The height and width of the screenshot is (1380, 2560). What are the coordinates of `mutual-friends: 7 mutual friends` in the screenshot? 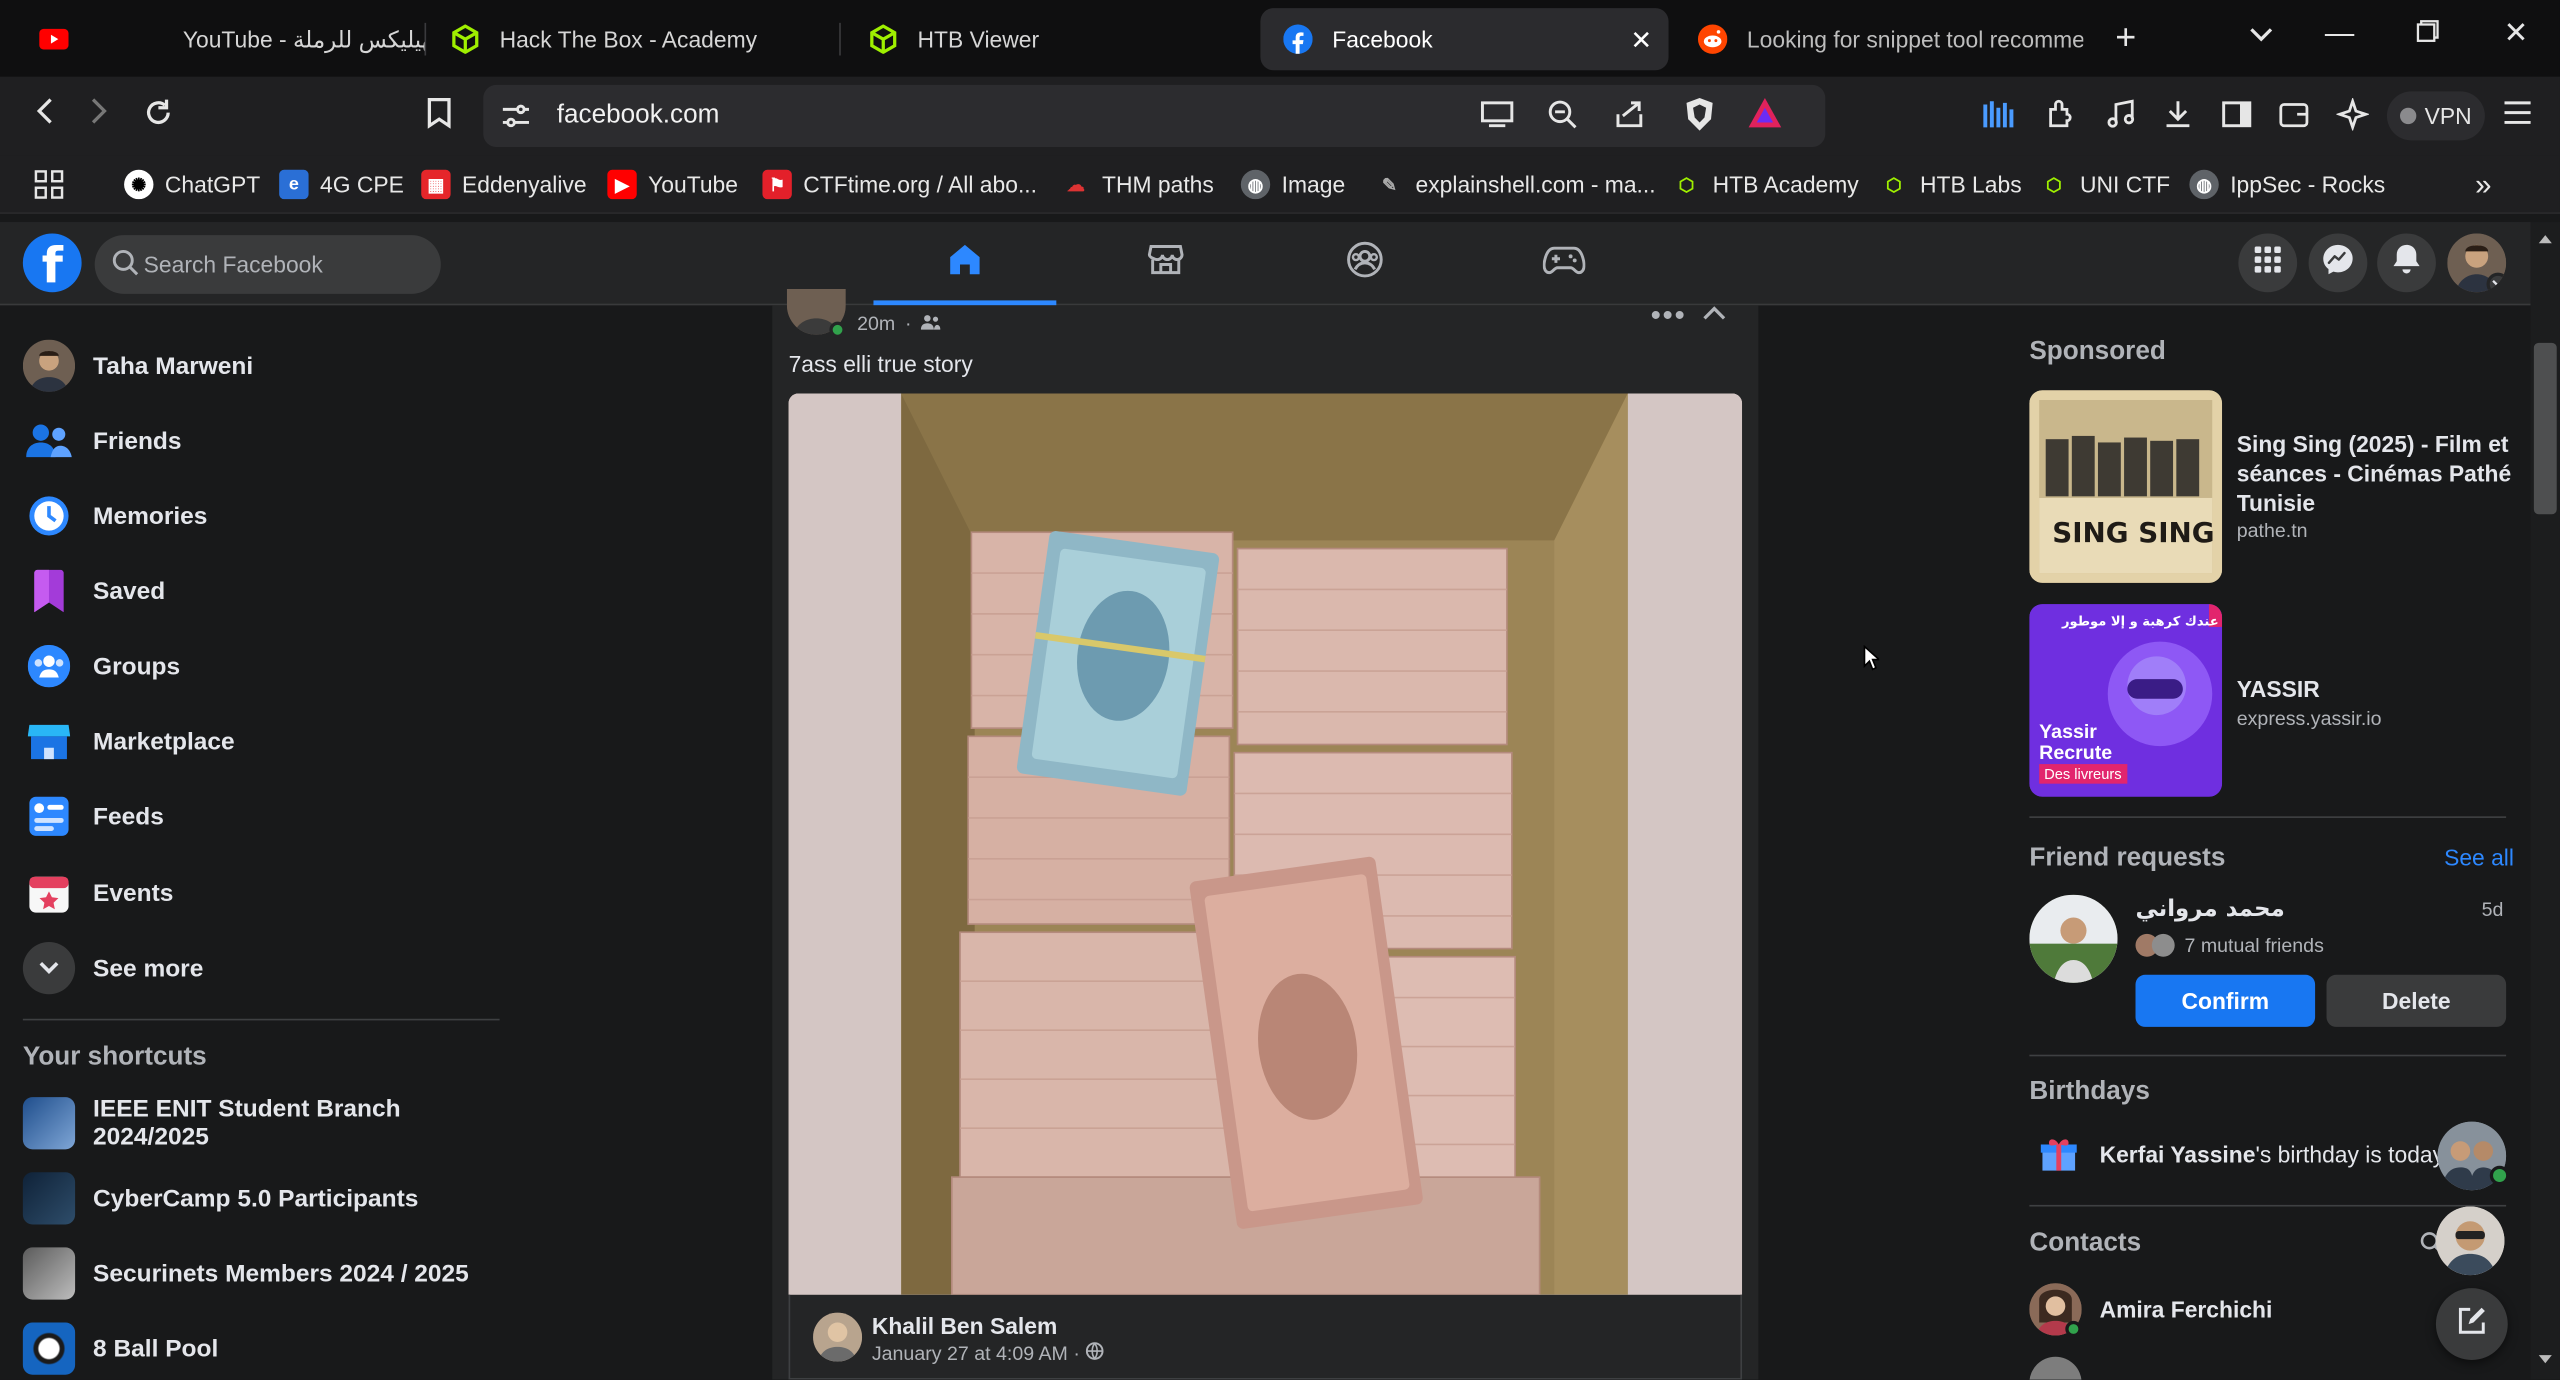 It's located at (2229, 945).